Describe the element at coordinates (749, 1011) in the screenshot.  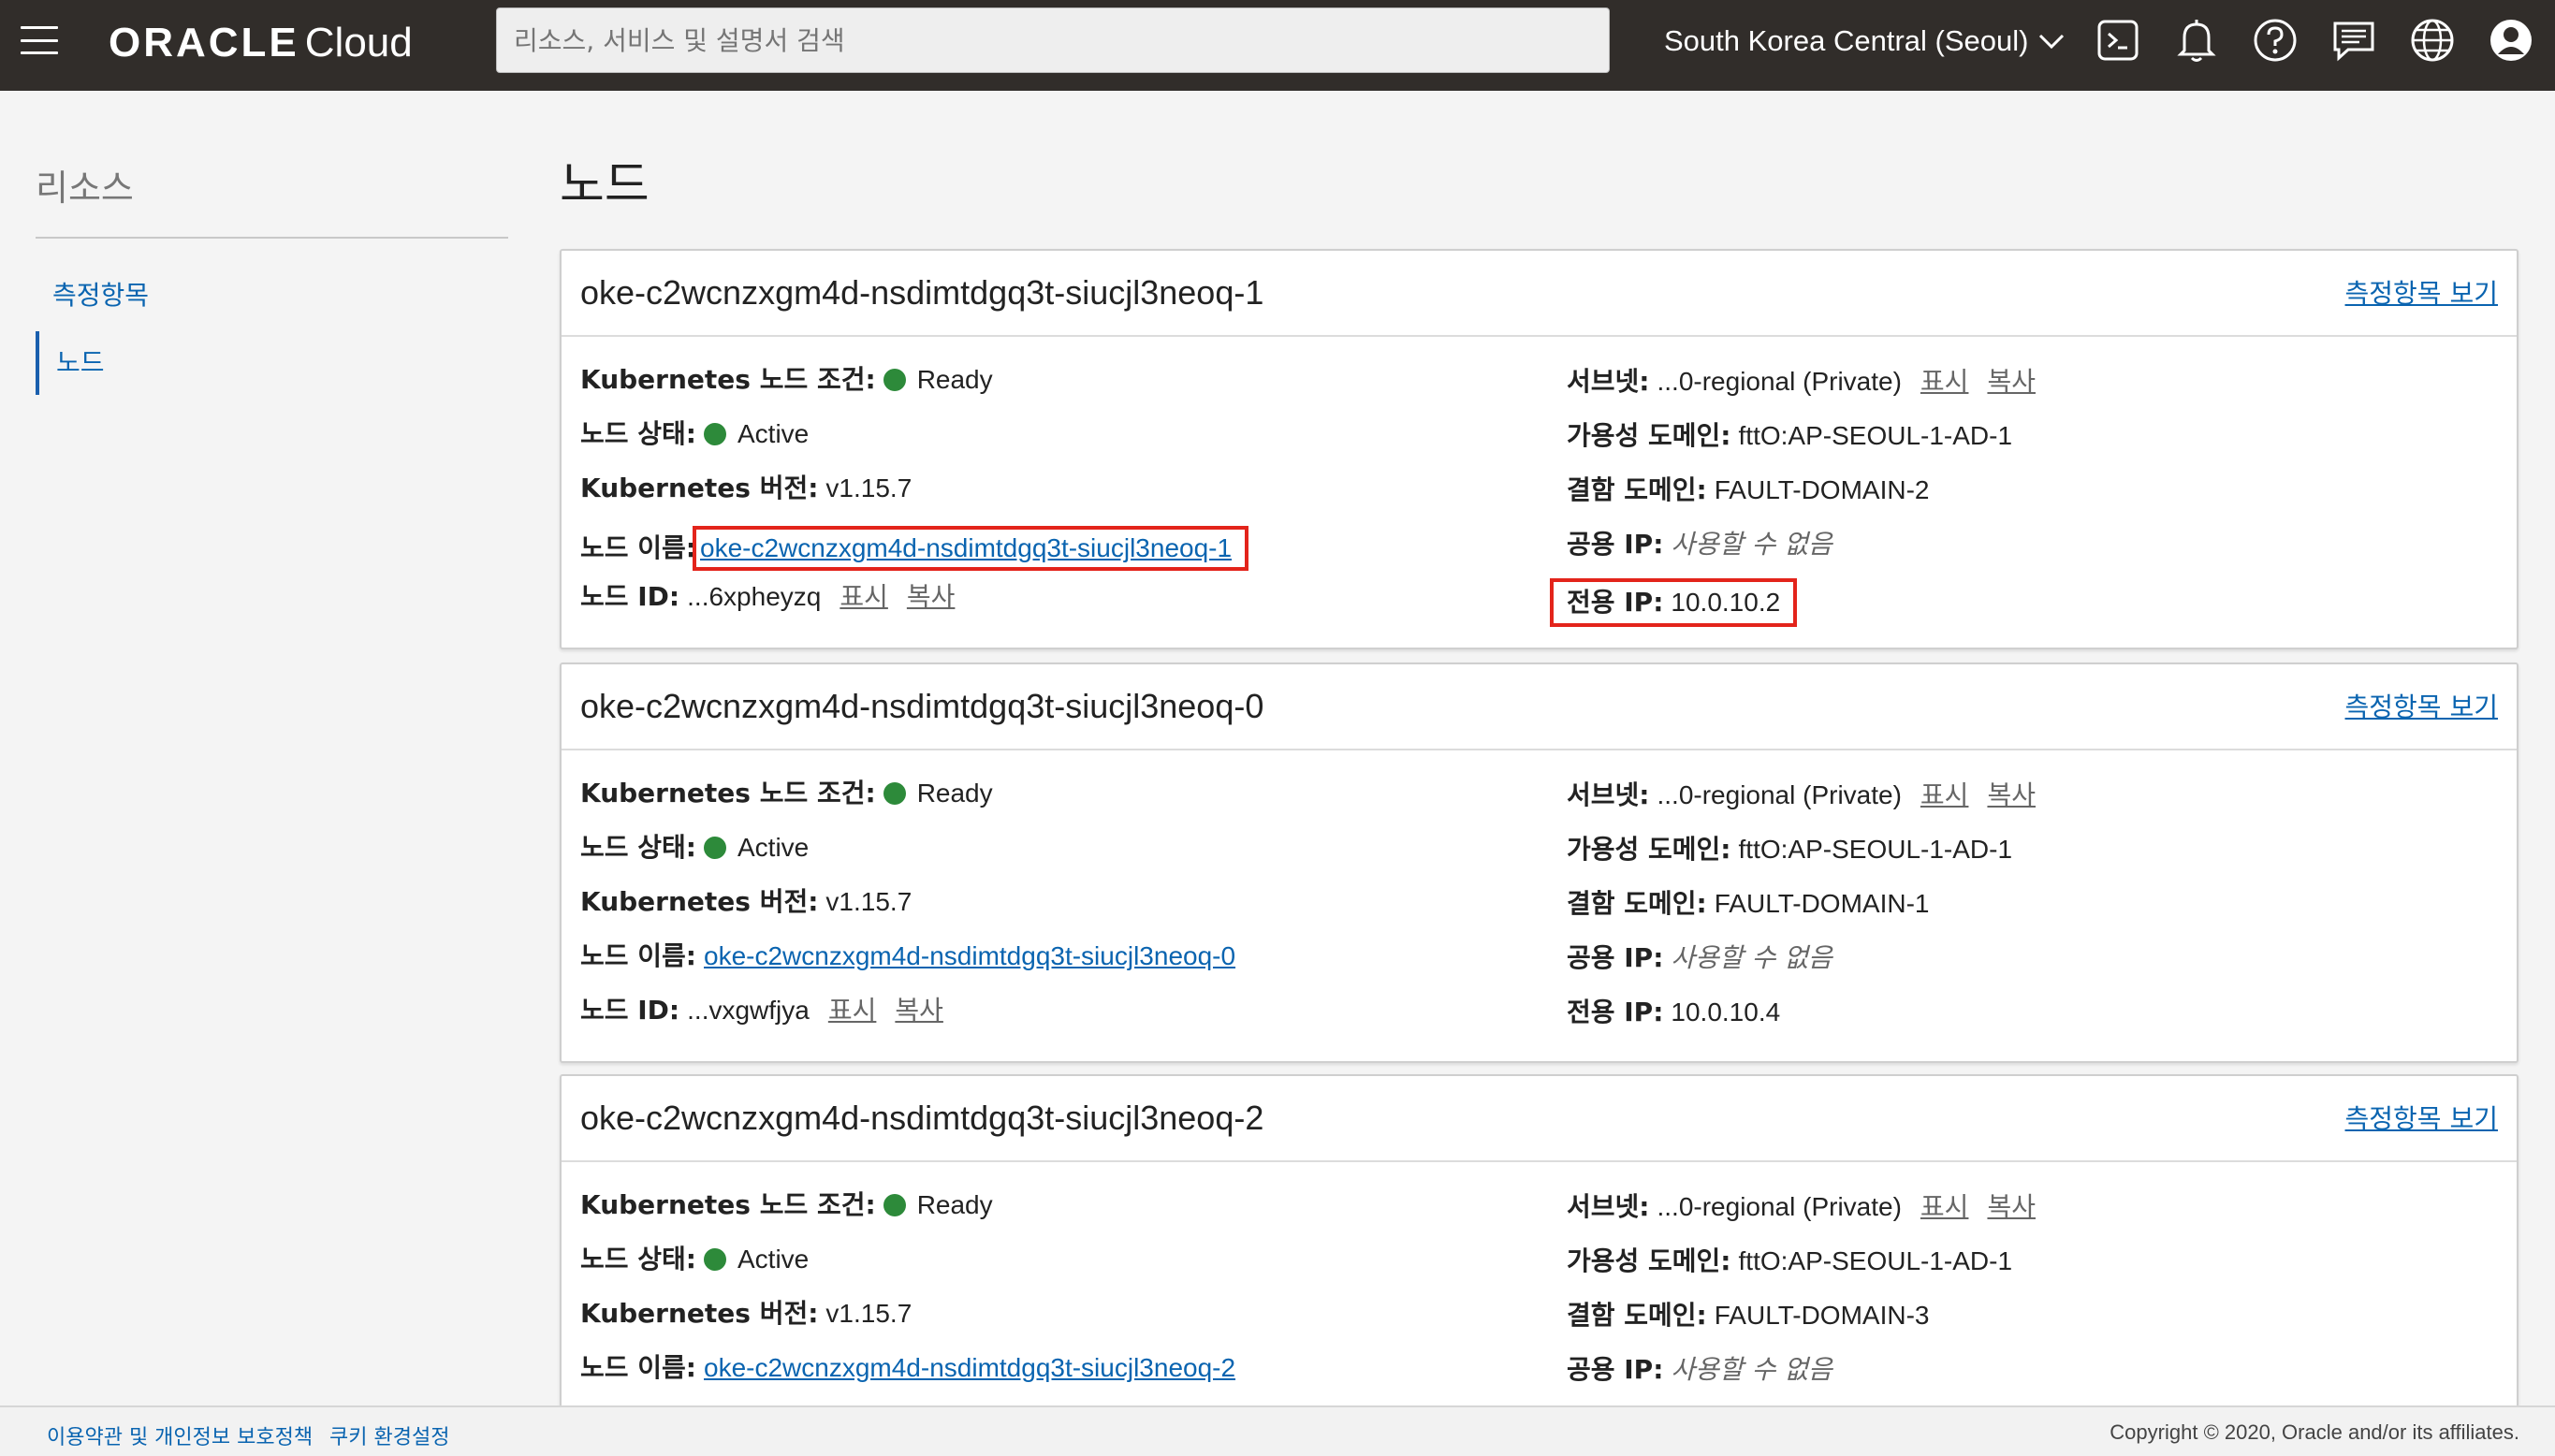
I see `node-id-value: ...vxgwfjya` at that location.